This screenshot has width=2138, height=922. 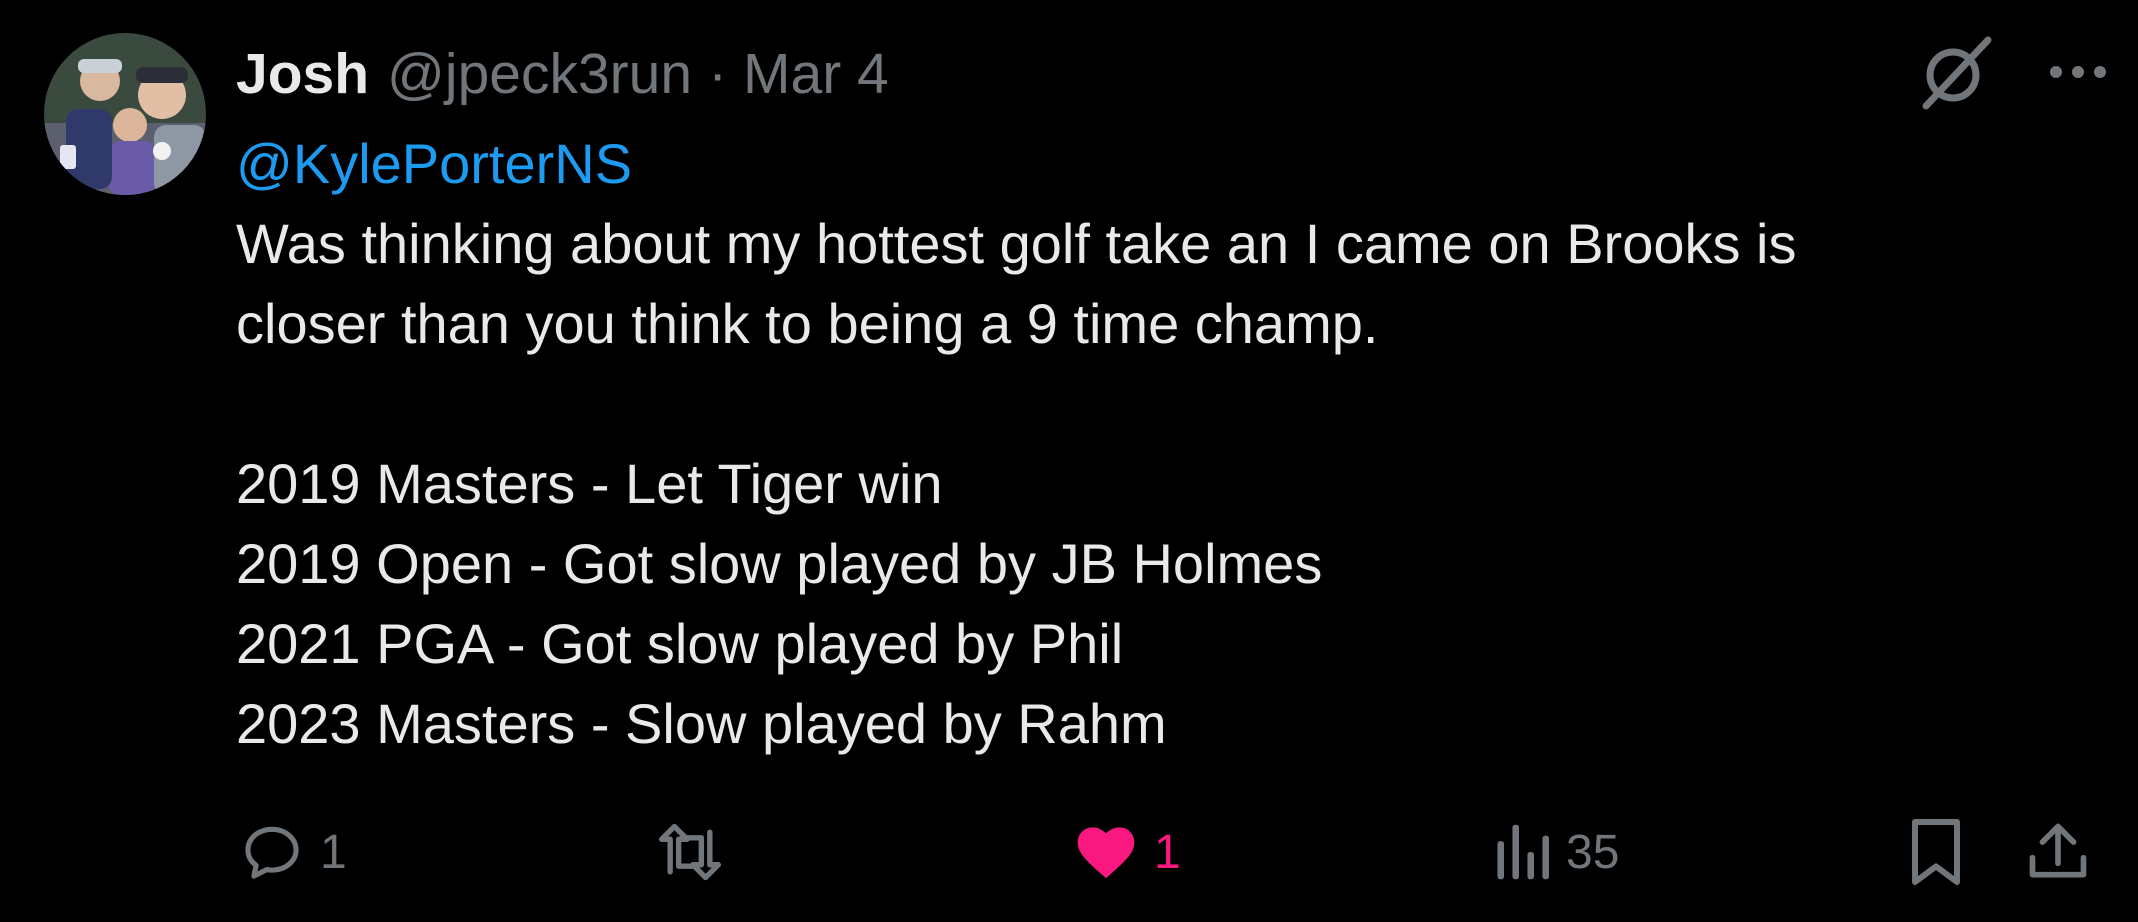 I want to click on tweet-top-actions, so click(x=2012, y=72).